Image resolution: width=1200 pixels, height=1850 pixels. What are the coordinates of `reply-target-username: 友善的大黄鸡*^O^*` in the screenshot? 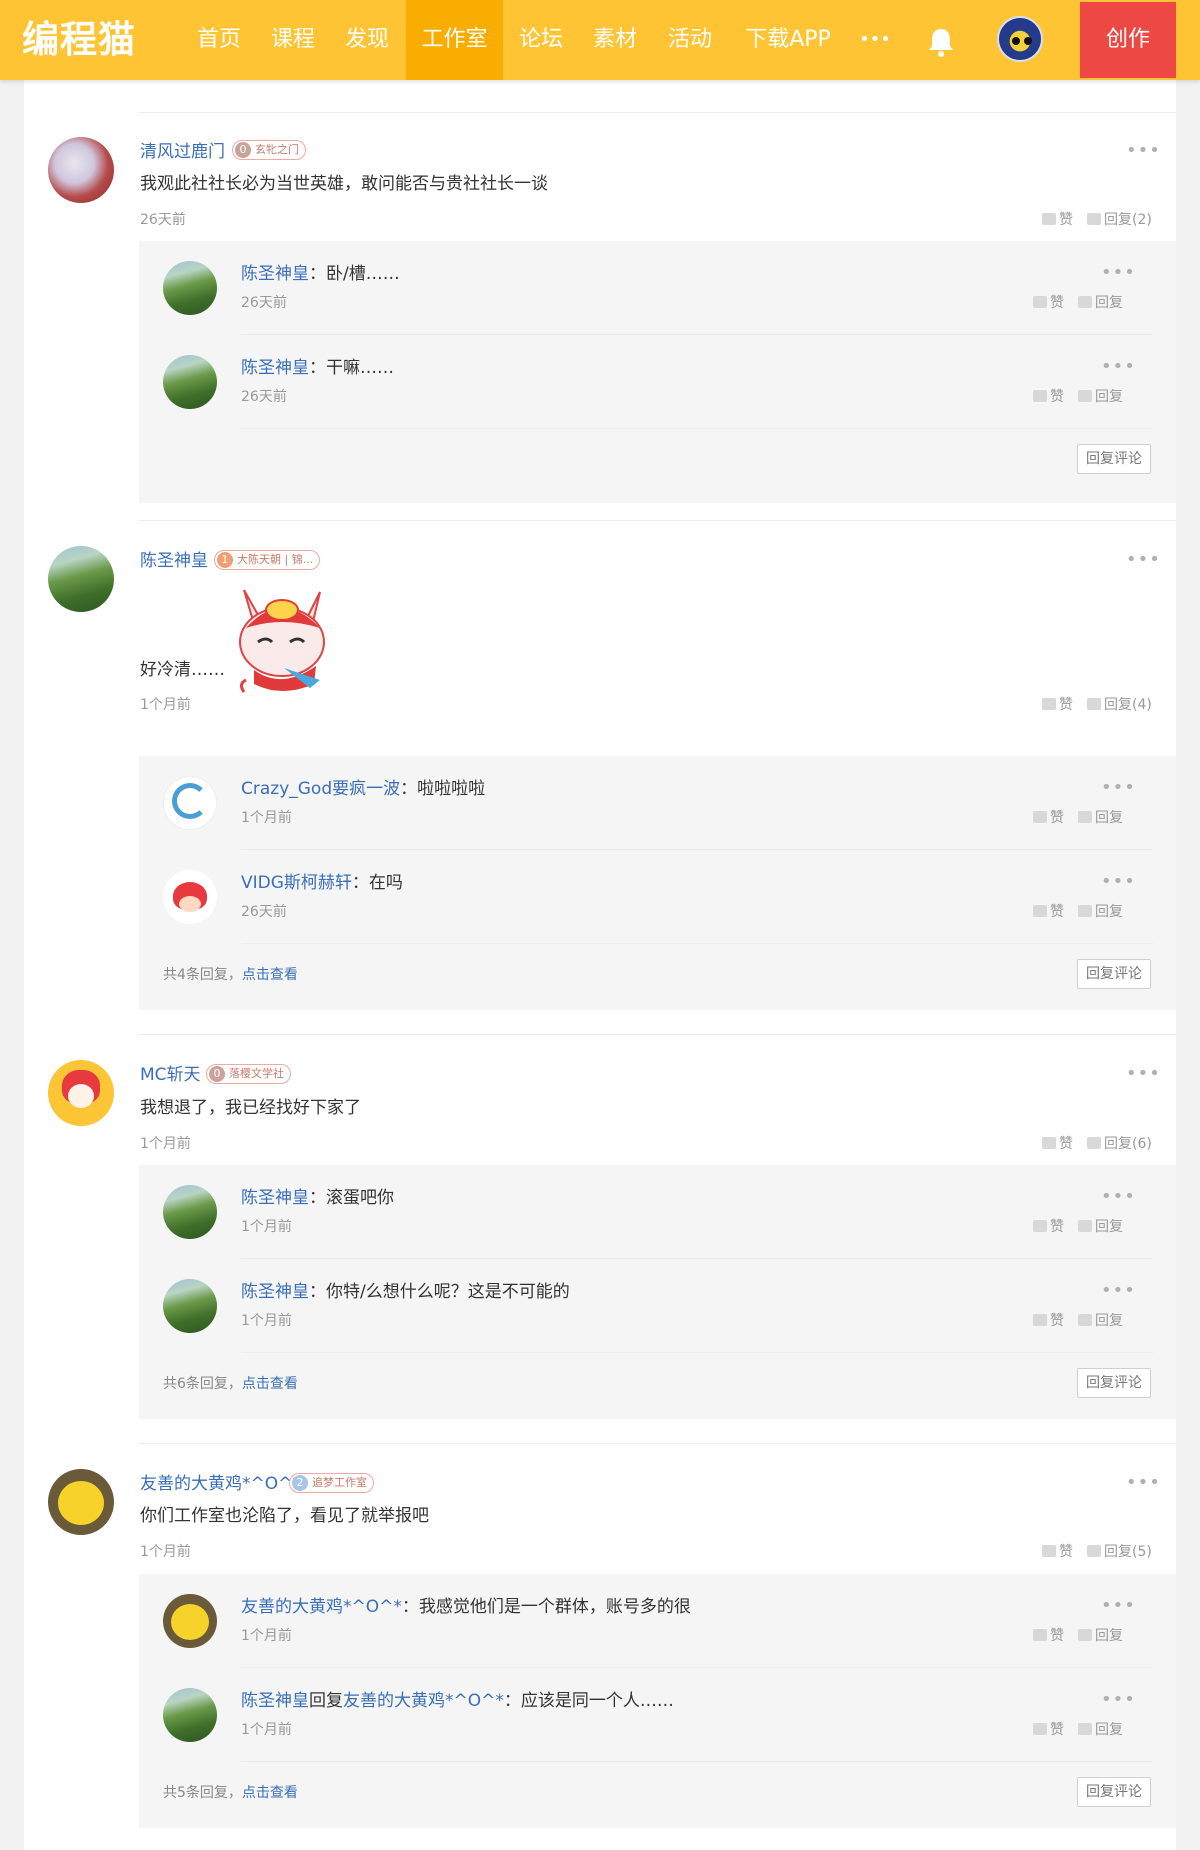 It's located at (423, 1701).